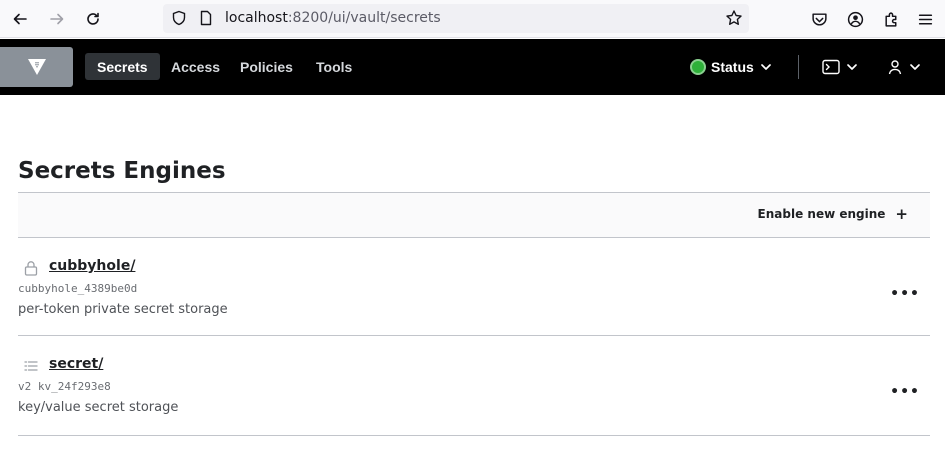  I want to click on extensions-button, so click(891, 19).